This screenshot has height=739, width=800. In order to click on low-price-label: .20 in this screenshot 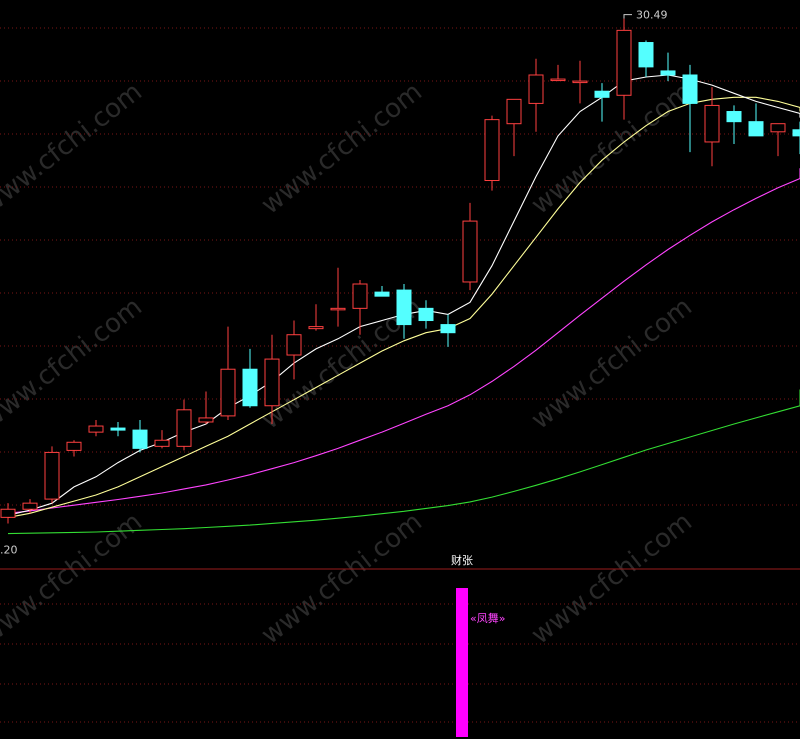, I will do `click(9, 549)`.